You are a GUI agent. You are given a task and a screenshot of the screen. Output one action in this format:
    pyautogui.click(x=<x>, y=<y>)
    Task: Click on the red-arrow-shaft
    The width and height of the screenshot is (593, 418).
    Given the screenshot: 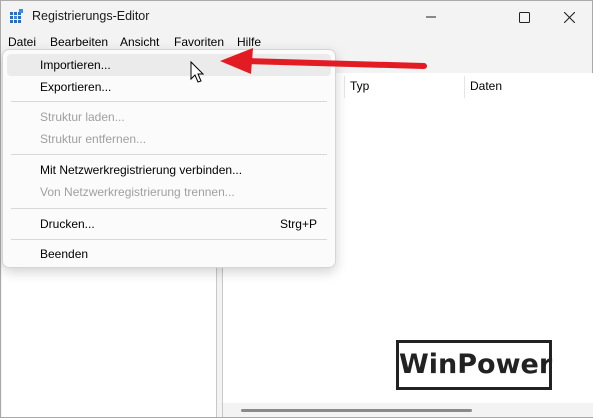 What is the action you would take?
    pyautogui.click(x=335, y=63)
    